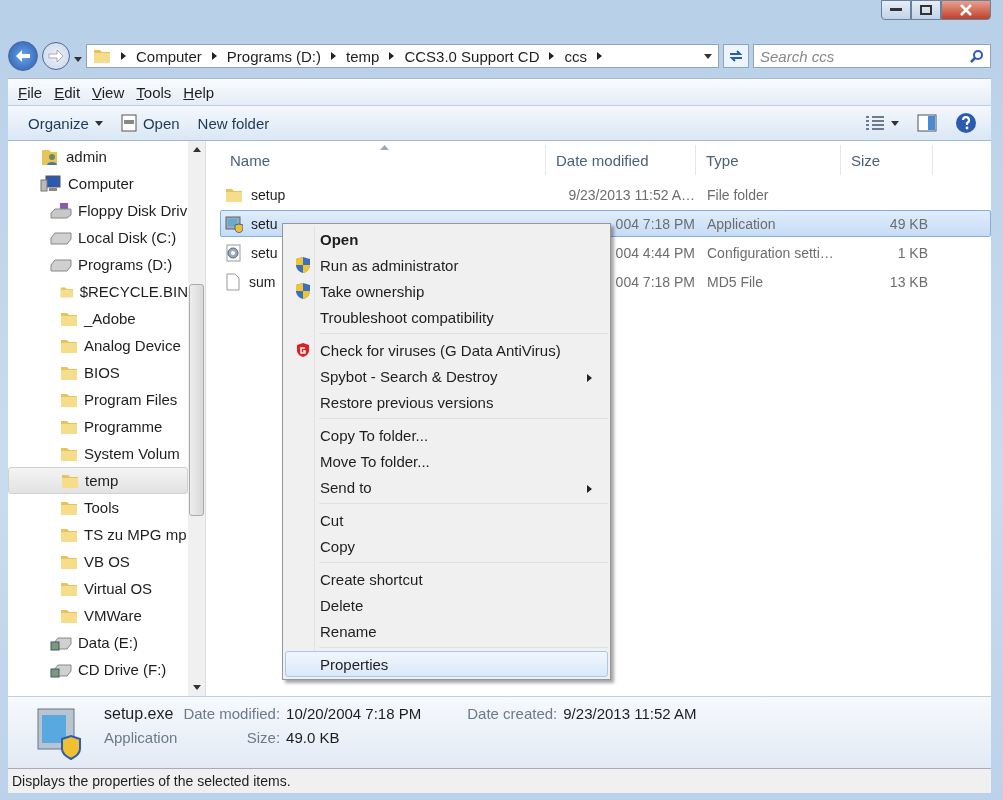 This screenshot has width=1003, height=800. What do you see at coordinates (154, 92) in the screenshot?
I see `menu-item: Tools` at bounding box center [154, 92].